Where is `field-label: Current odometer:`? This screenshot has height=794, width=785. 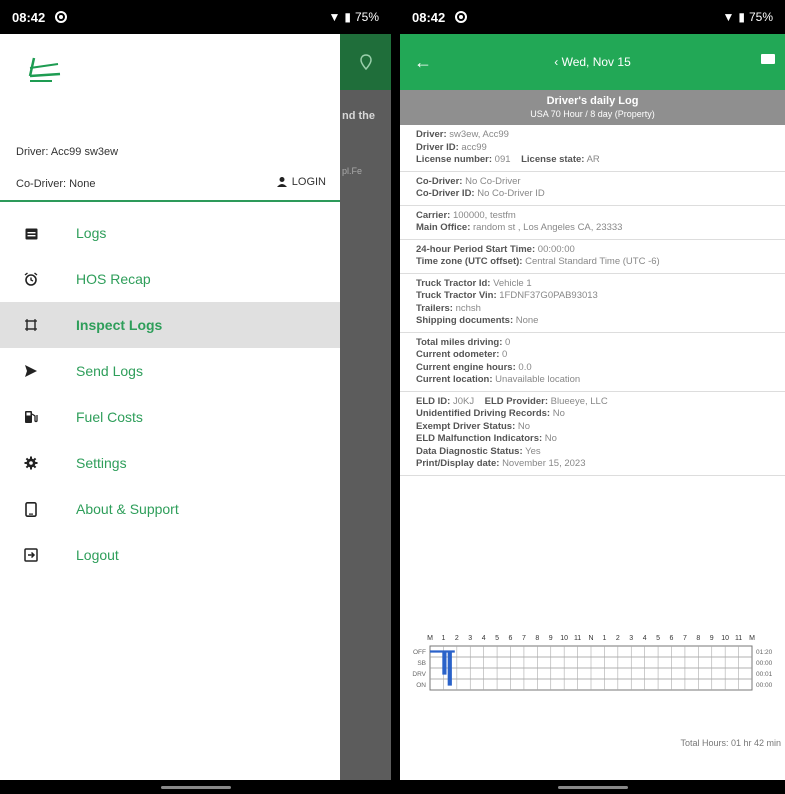
field-label: Current odometer: is located at coordinates (458, 354).